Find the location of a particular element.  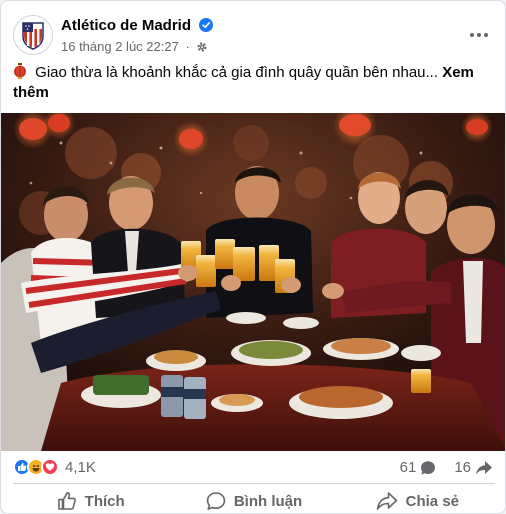

more-icon is located at coordinates (479, 35).